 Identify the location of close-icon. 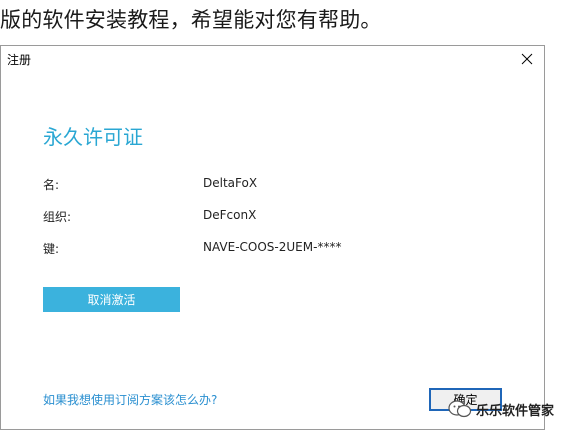
(527, 59).